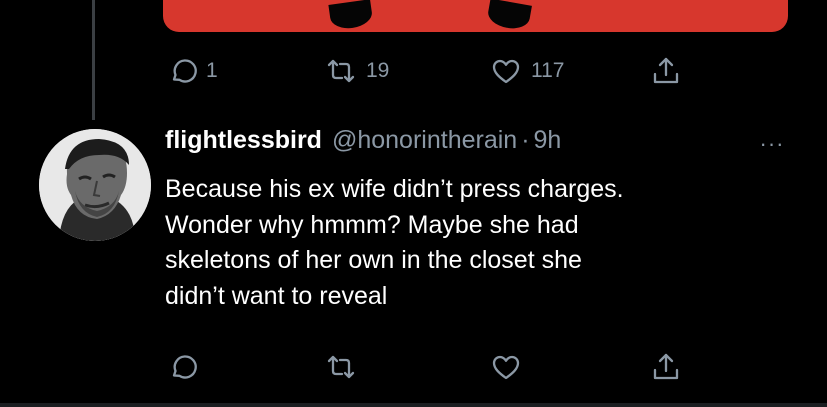 The width and height of the screenshot is (827, 407). Describe the element at coordinates (372, 224) in the screenshot. I see `tweet-body-line: Wonder why hmmm? Maybe she had` at that location.